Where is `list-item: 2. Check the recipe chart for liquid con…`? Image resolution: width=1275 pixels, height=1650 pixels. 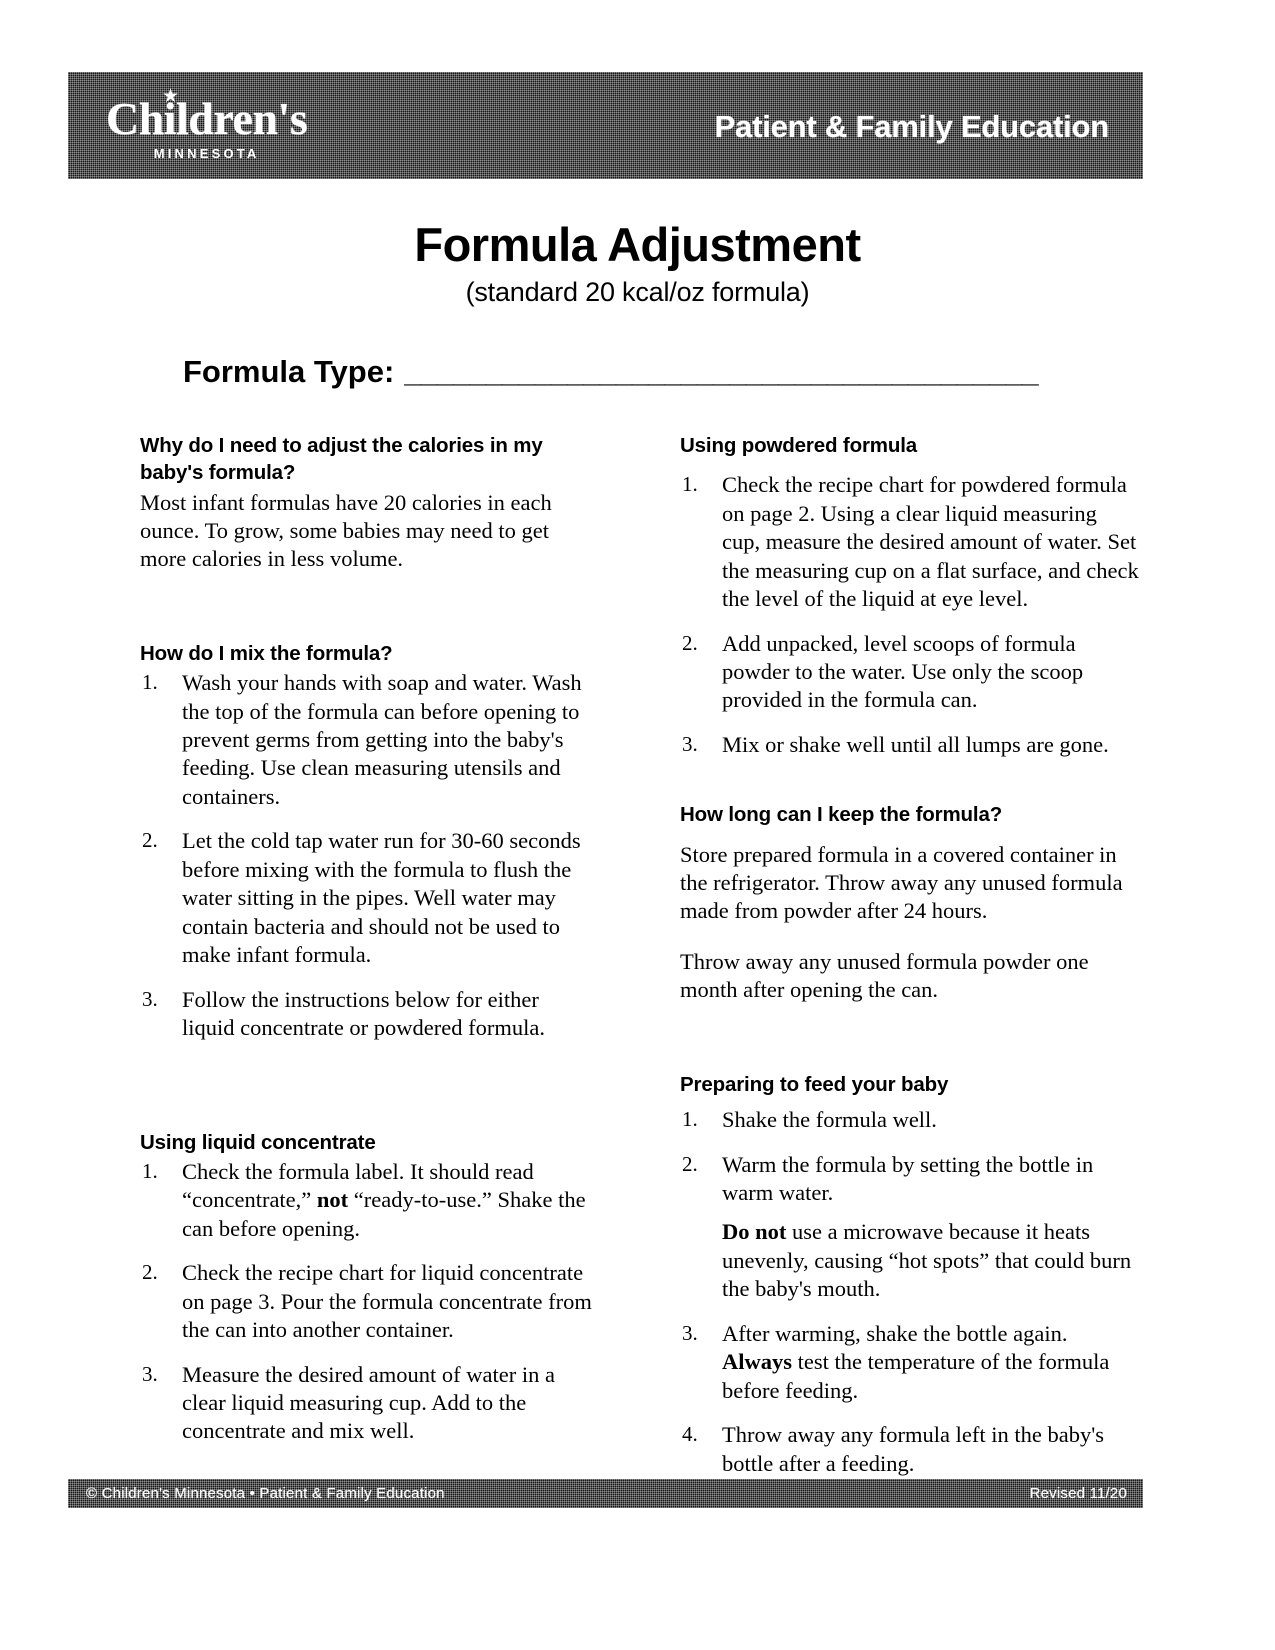
list-item: 2. Check the recipe chart for liquid con… is located at coordinates (366, 1301).